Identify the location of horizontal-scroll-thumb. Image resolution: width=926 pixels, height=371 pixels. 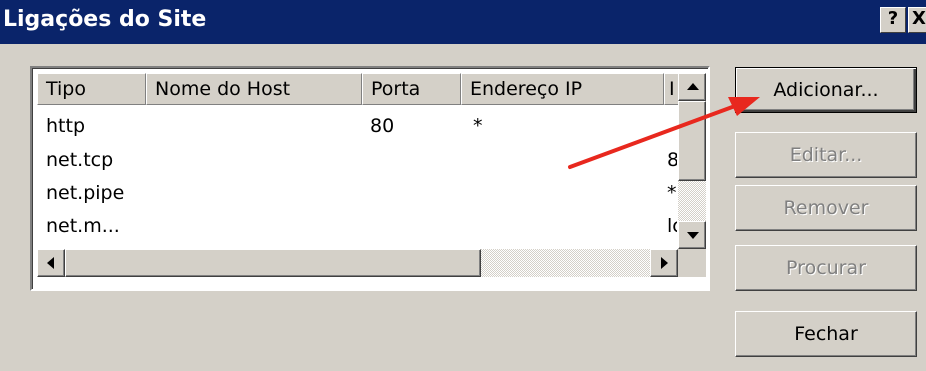
(273, 263).